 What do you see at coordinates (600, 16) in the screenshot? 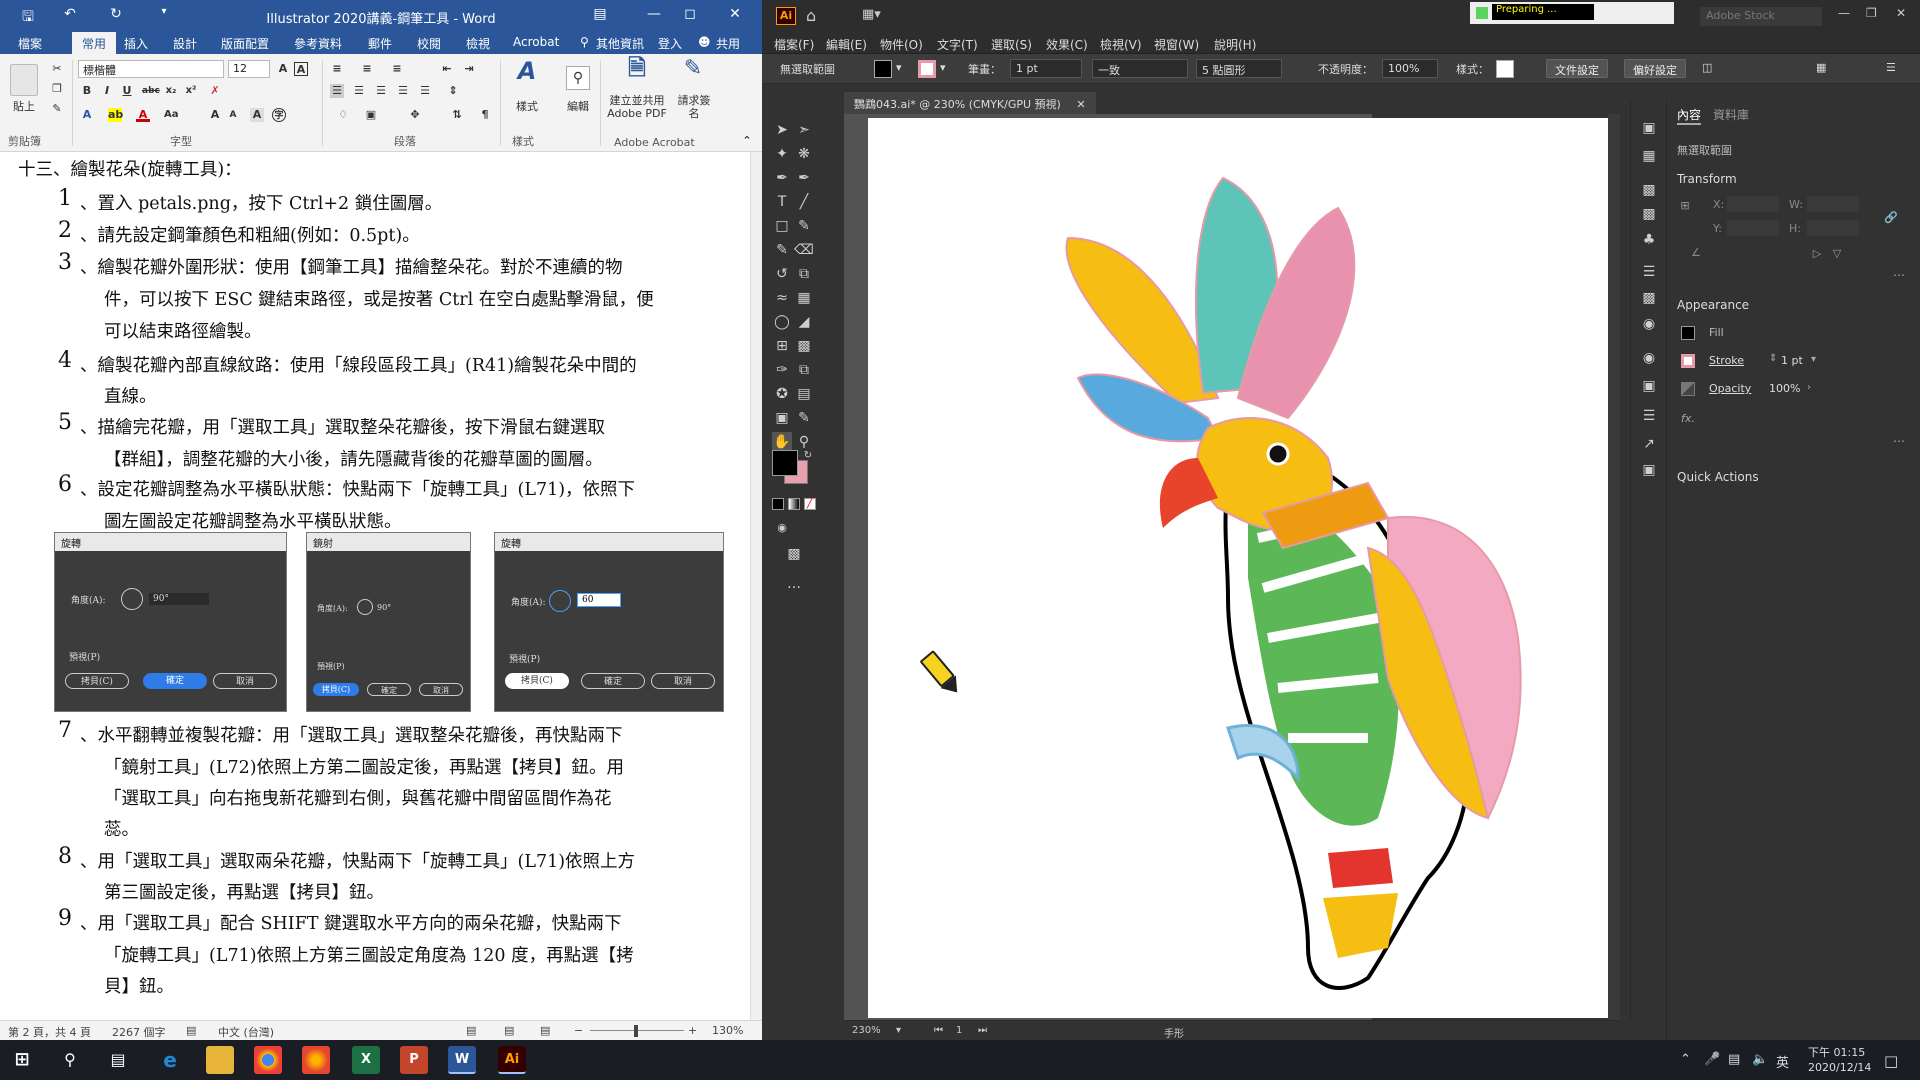
I see `ribbon-display-icon: ▤` at bounding box center [600, 16].